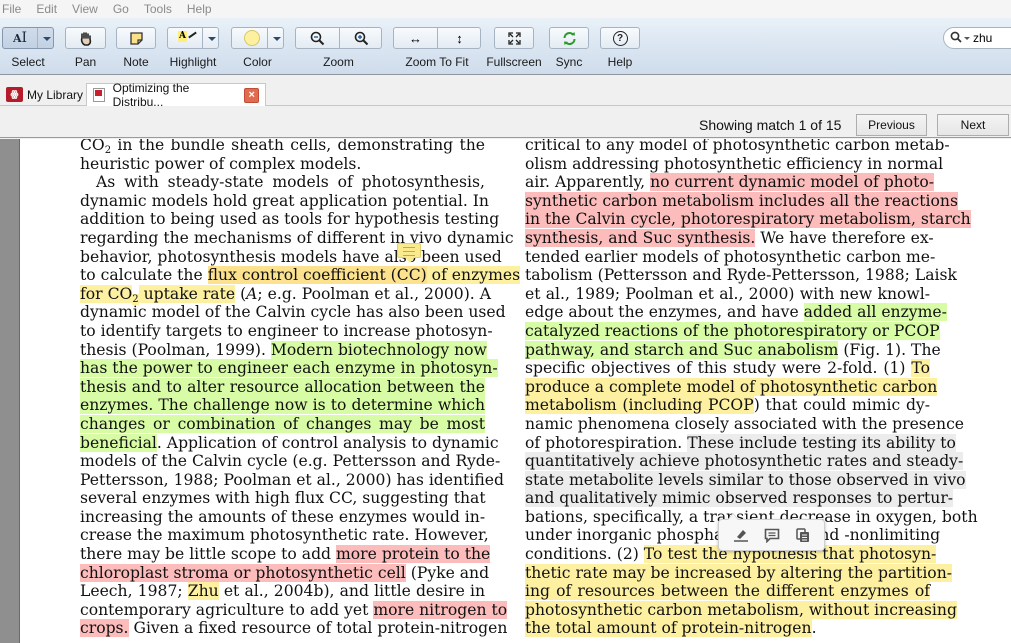  What do you see at coordinates (85, 9) in the screenshot?
I see `menu-view: View` at bounding box center [85, 9].